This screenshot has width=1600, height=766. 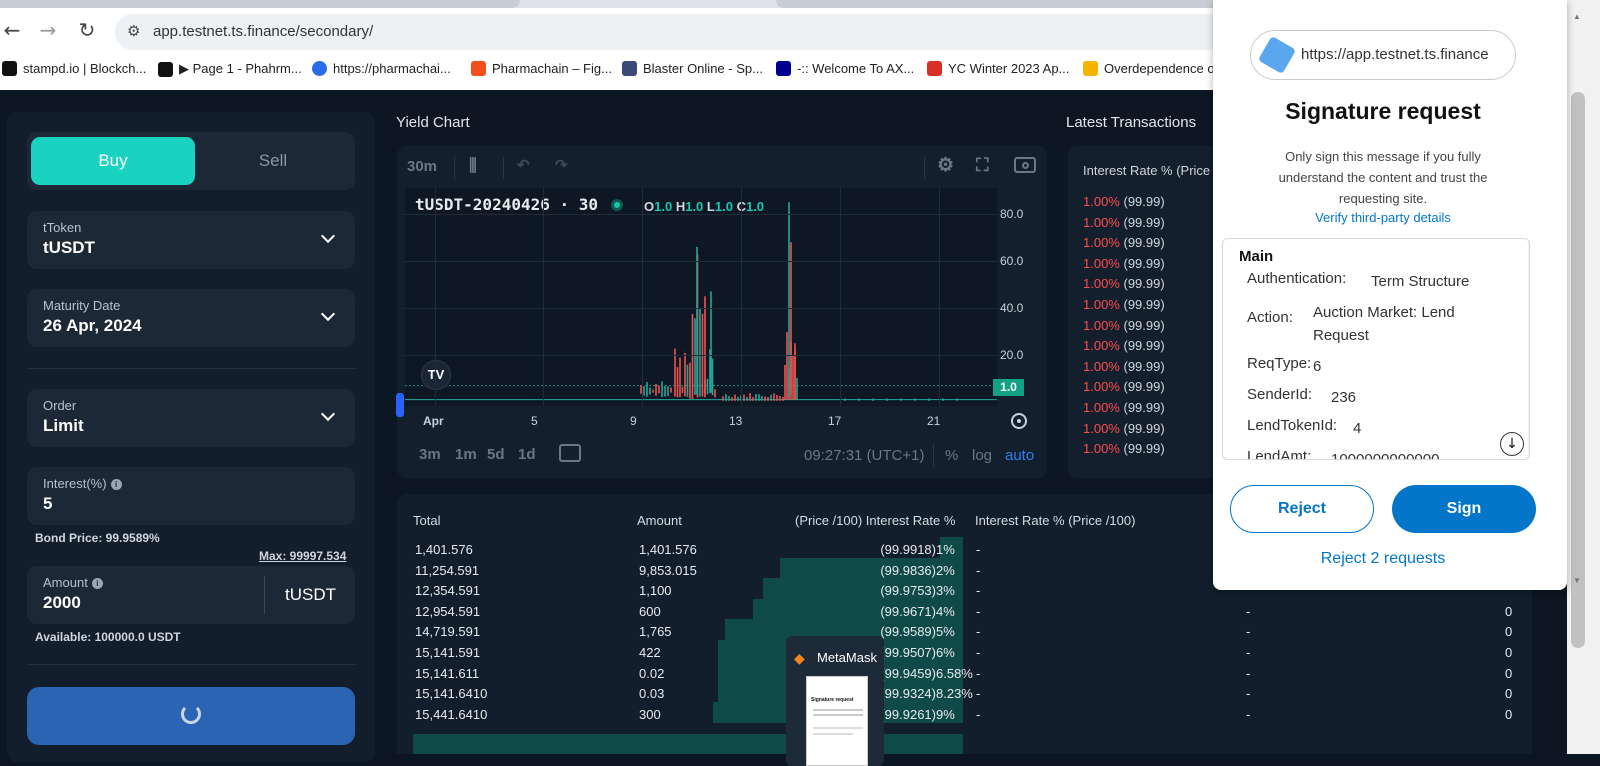 I want to click on camera-icon, so click(x=1025, y=165).